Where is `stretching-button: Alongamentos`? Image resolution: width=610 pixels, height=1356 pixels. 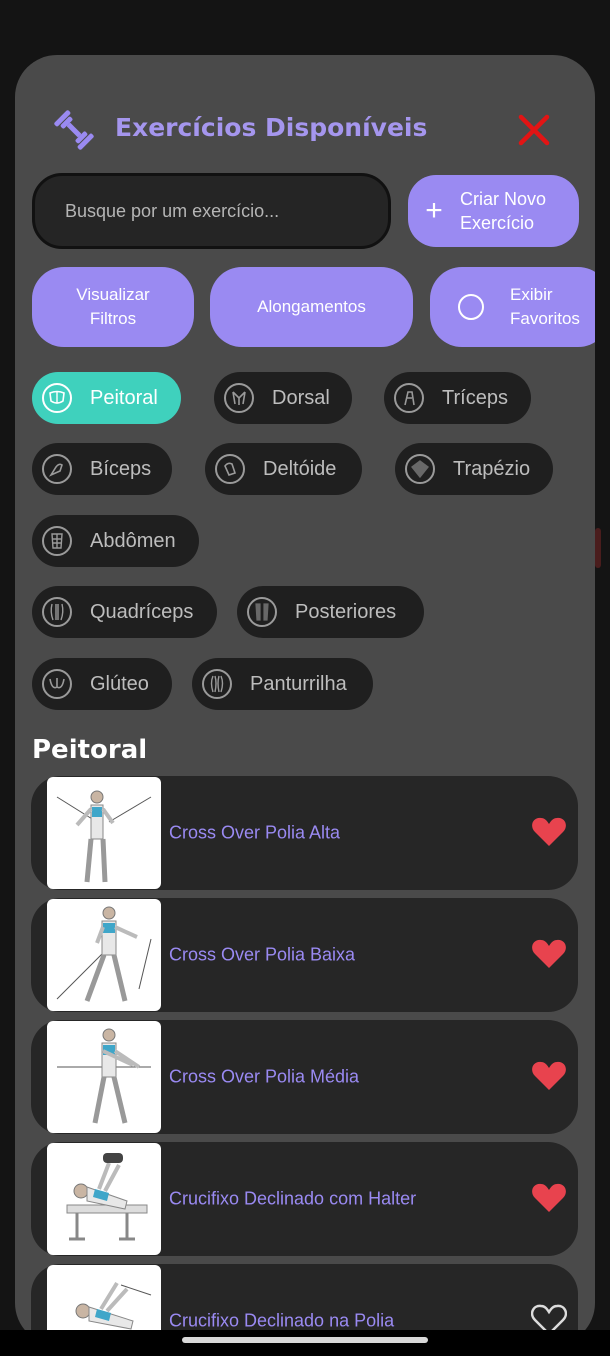 stretching-button: Alongamentos is located at coordinates (311, 307).